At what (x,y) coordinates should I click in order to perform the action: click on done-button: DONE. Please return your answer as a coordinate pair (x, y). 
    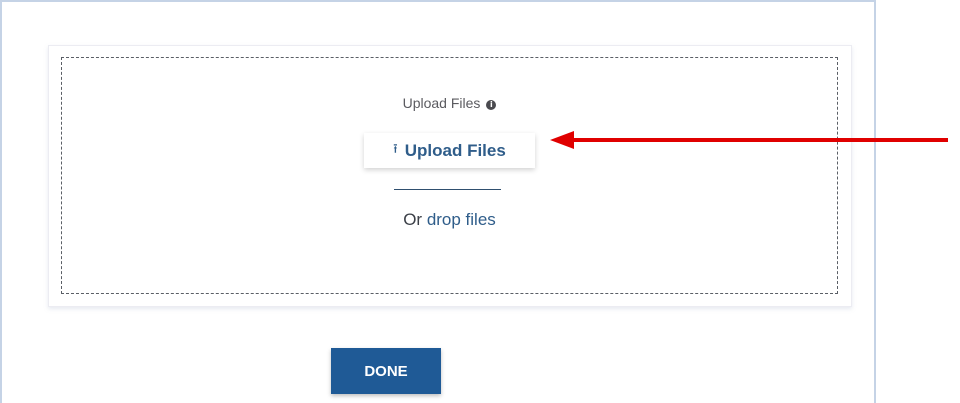
    Looking at the image, I should click on (386, 371).